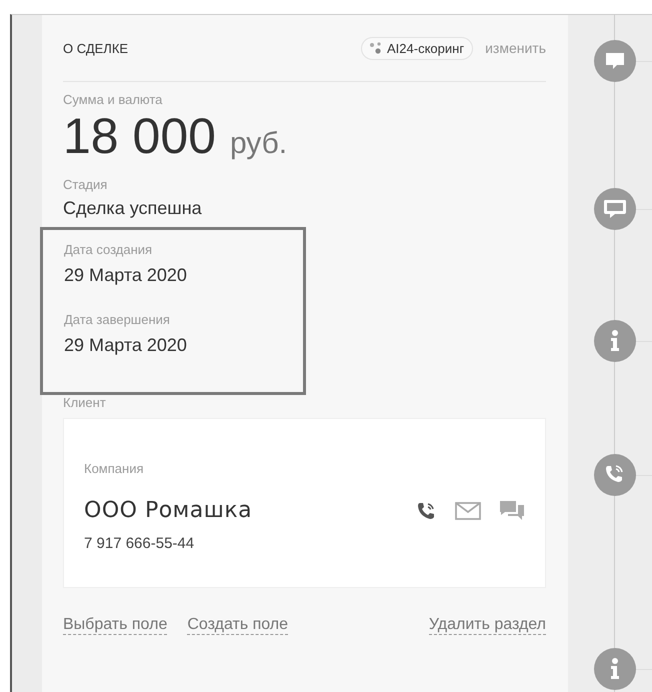 The width and height of the screenshot is (652, 692). What do you see at coordinates (115, 626) in the screenshot?
I see `field-link: Выбрать поле` at bounding box center [115, 626].